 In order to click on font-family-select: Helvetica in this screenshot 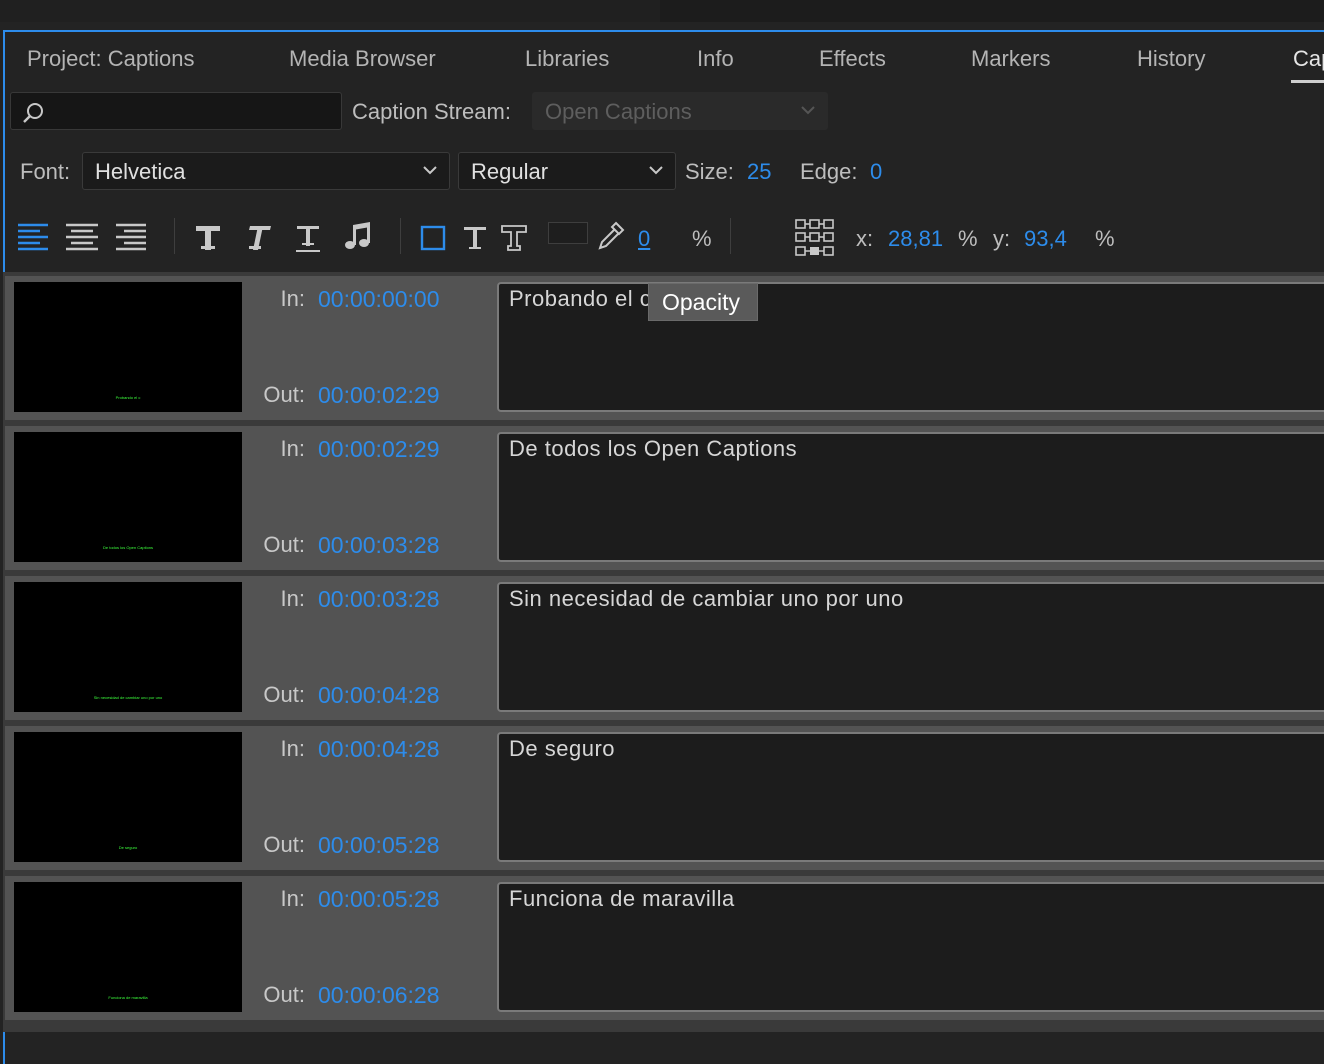, I will do `click(266, 171)`.